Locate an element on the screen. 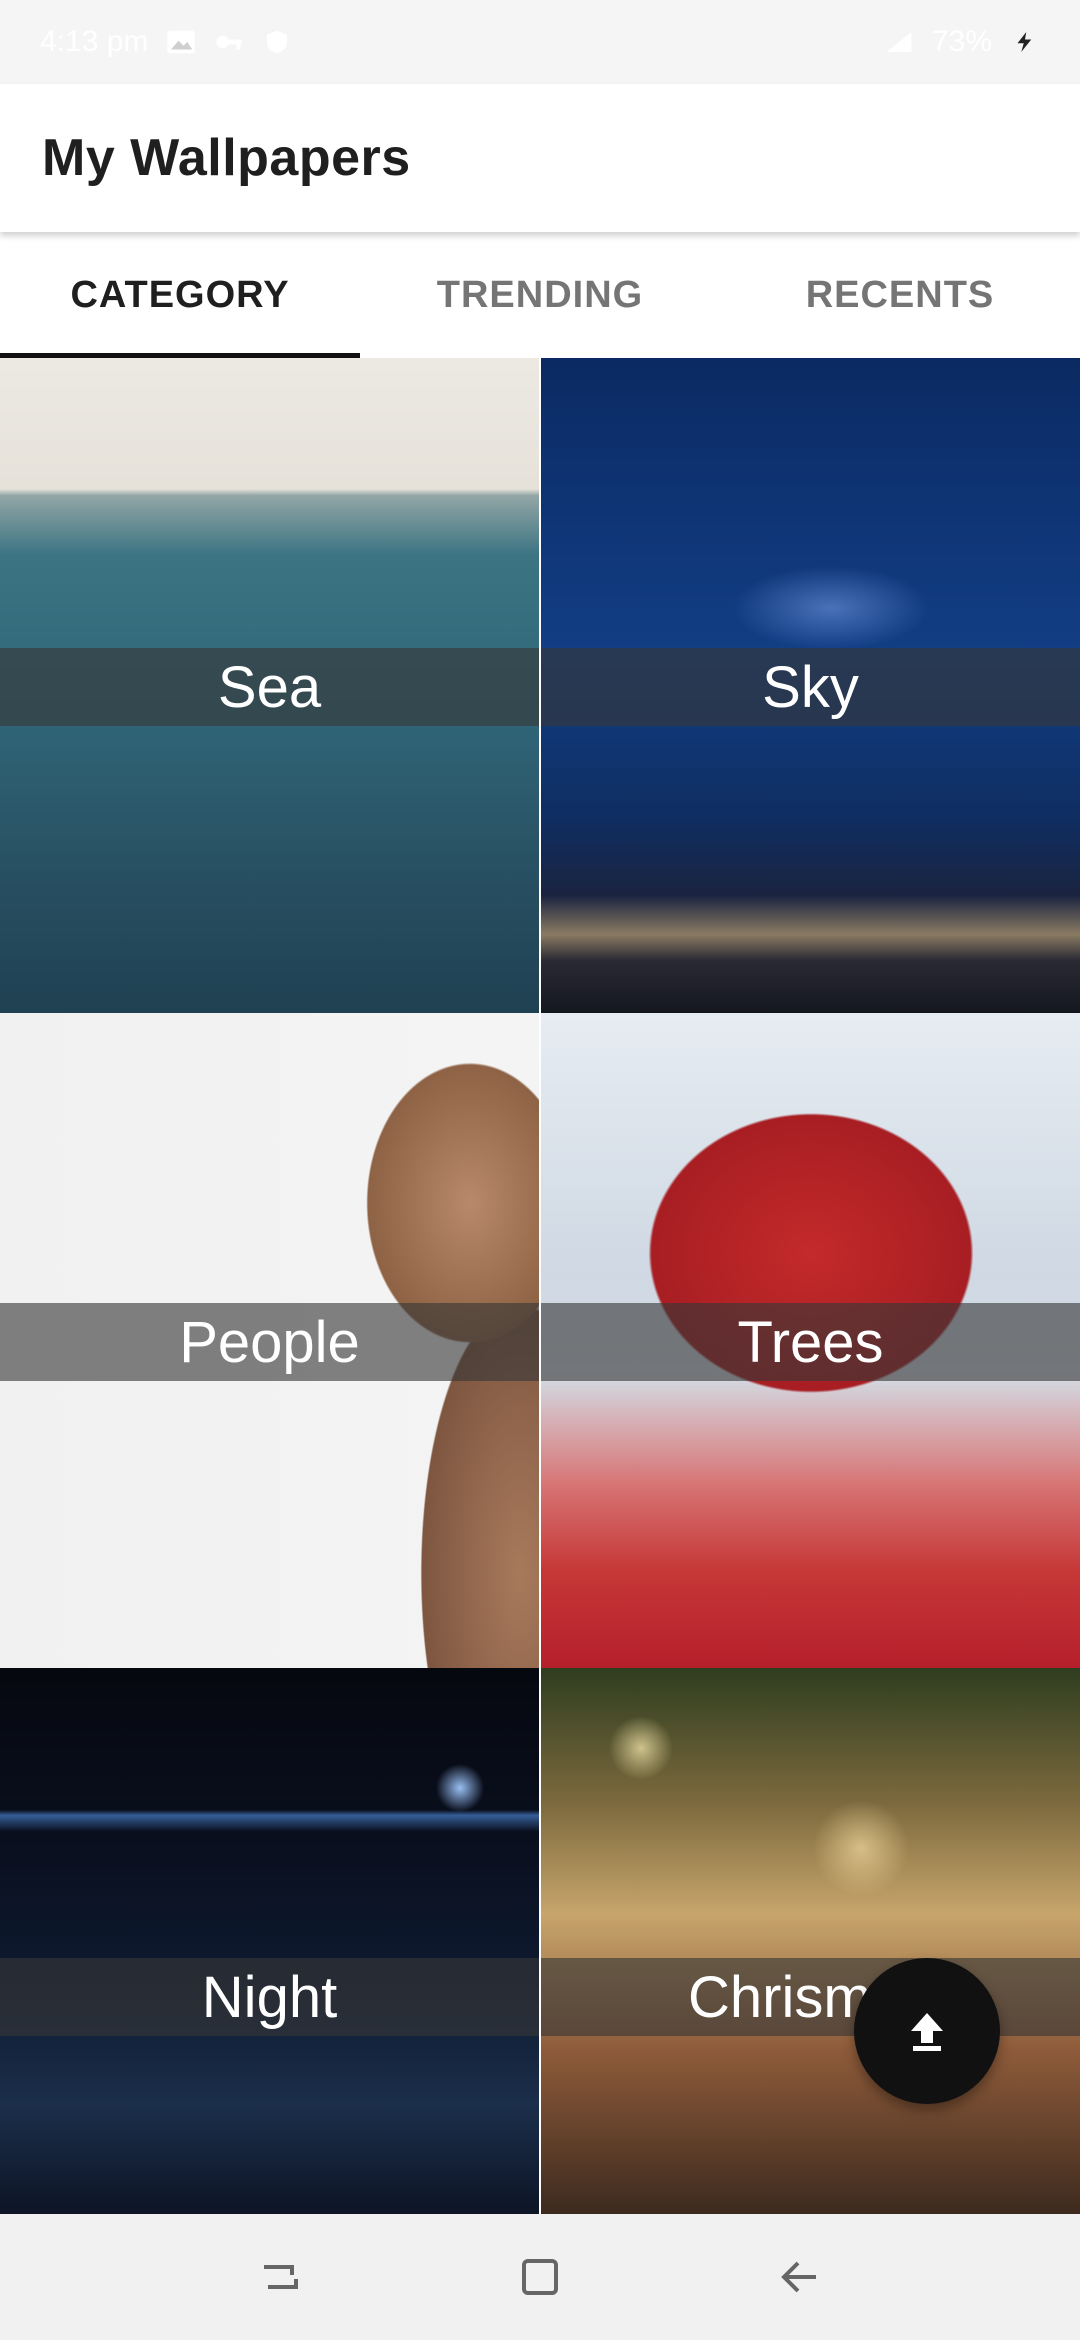 This screenshot has width=1080, height=2340. tab-category: CATEGORY is located at coordinates (180, 295).